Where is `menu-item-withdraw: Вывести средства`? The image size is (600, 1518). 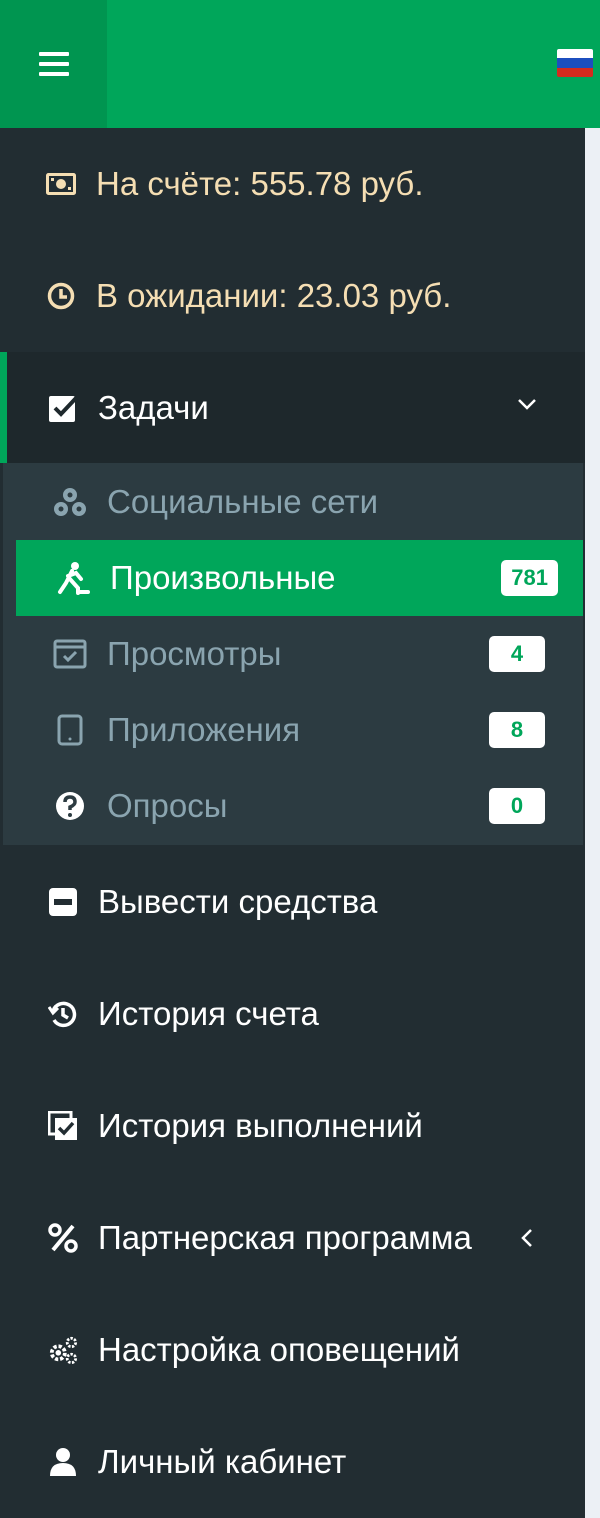 menu-item-withdraw: Вывести средства is located at coordinates (292, 902).